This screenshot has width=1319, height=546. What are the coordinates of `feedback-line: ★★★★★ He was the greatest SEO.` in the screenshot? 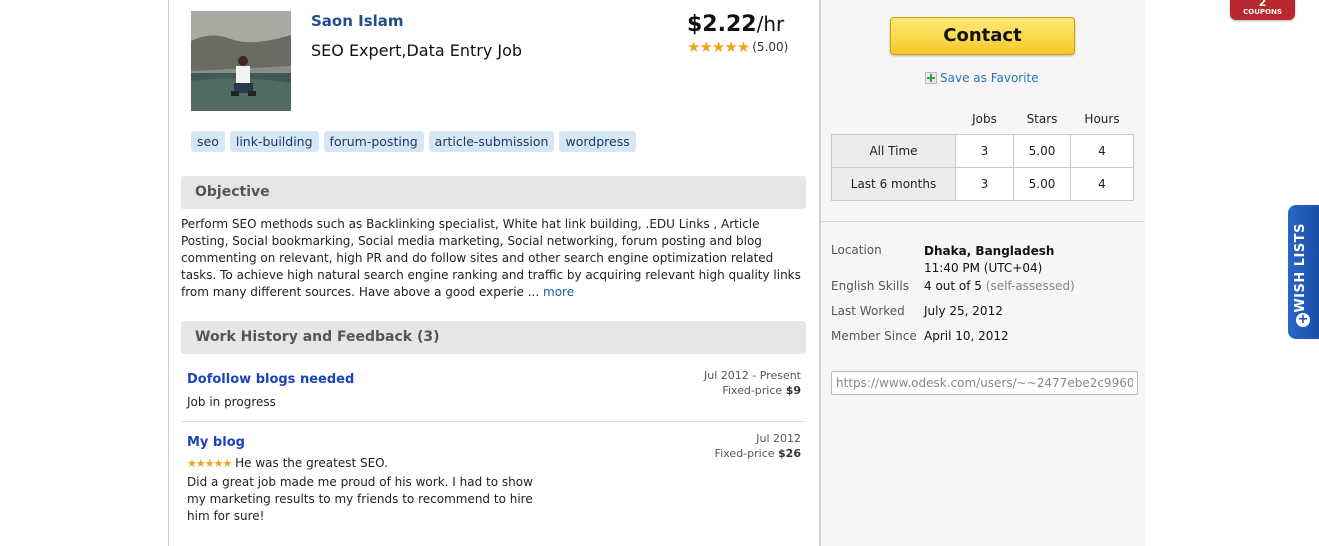 It's located at (494, 463).